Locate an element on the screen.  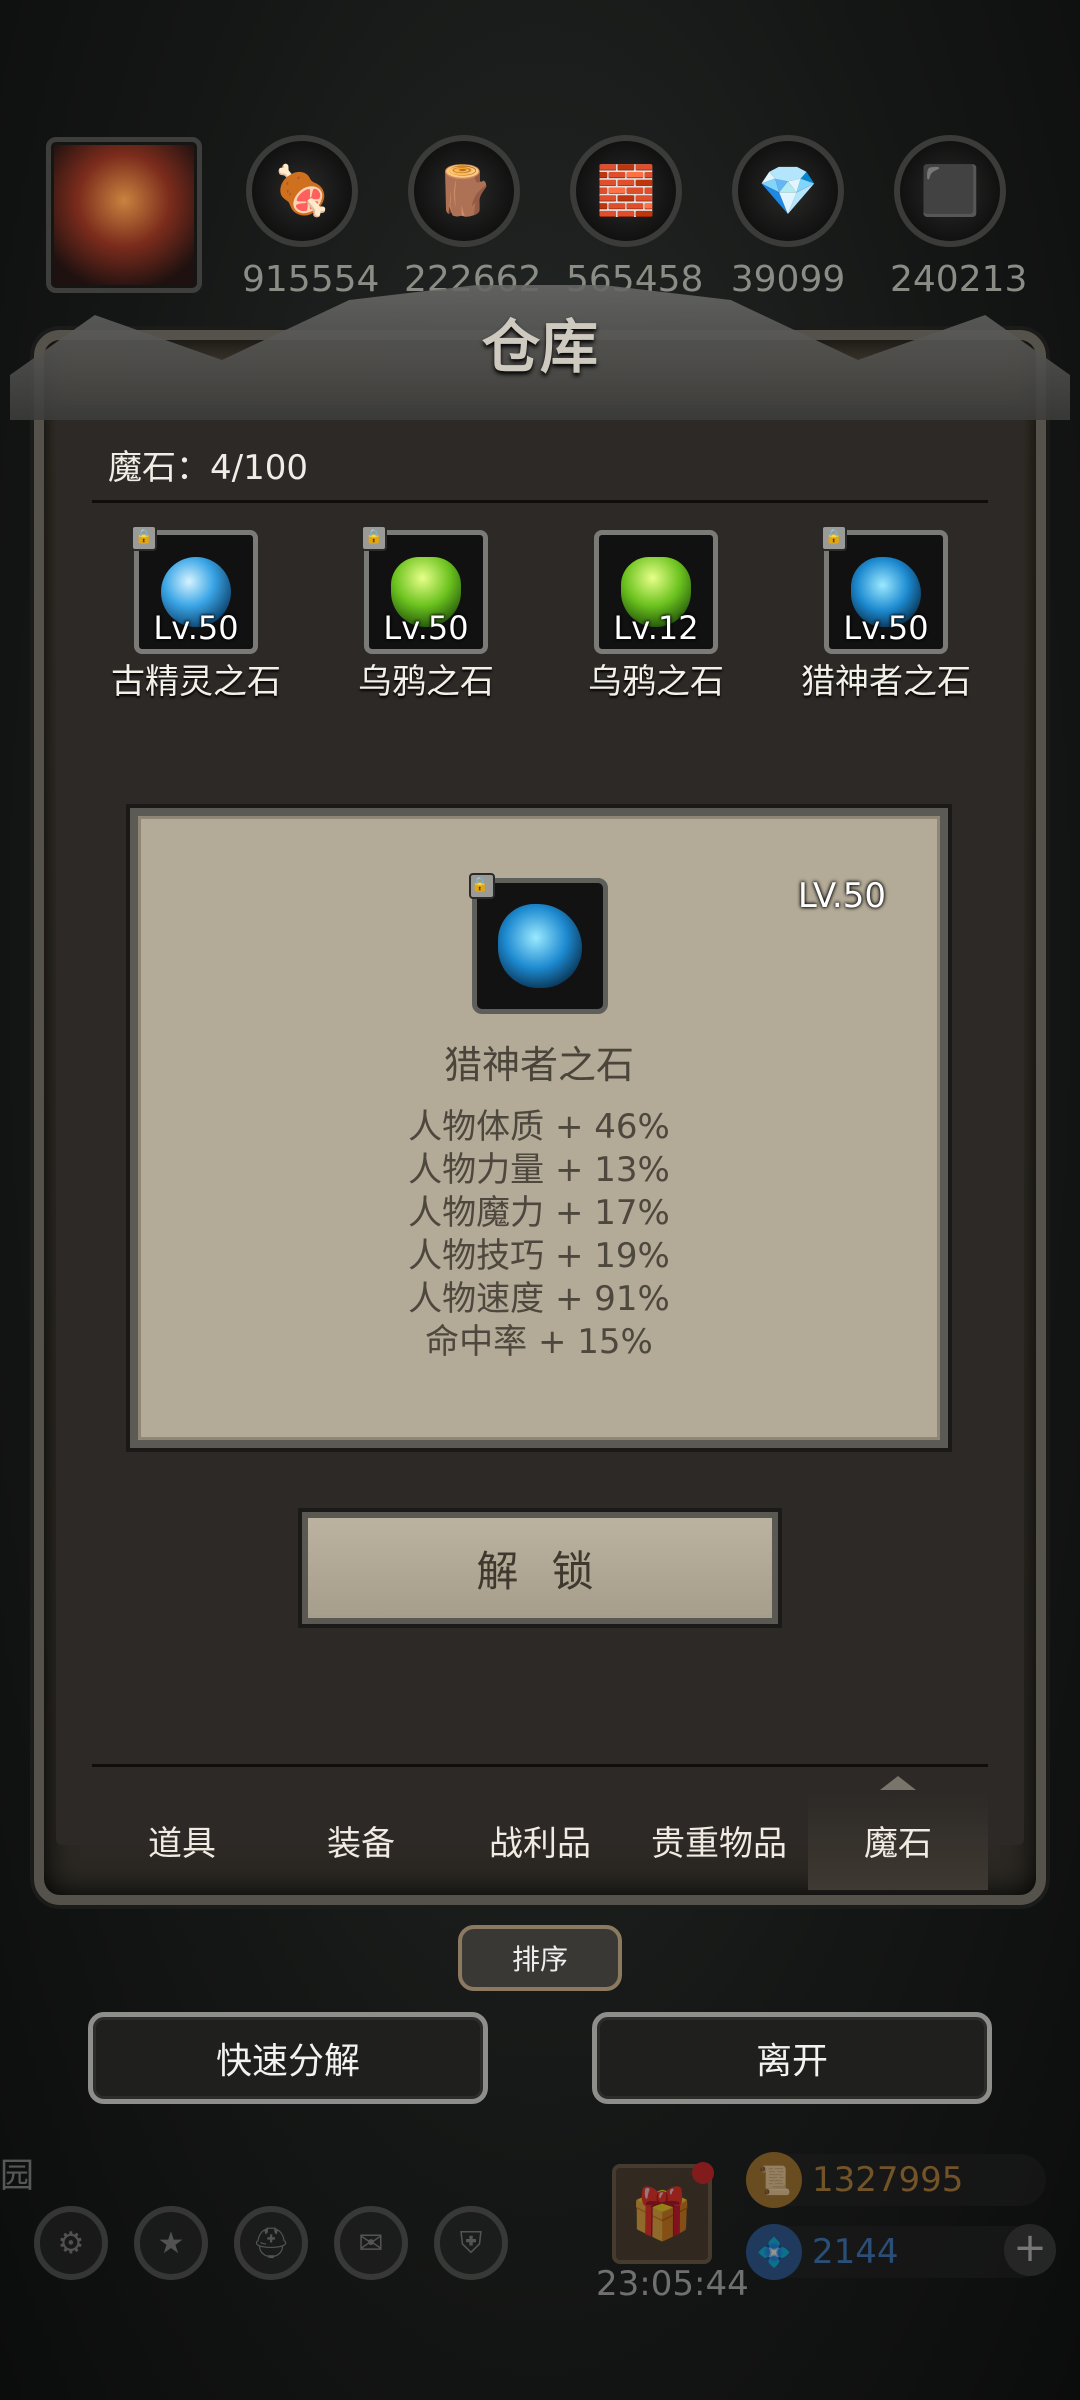
stat-line: 命中率 + 15% is located at coordinates (539, 1342).